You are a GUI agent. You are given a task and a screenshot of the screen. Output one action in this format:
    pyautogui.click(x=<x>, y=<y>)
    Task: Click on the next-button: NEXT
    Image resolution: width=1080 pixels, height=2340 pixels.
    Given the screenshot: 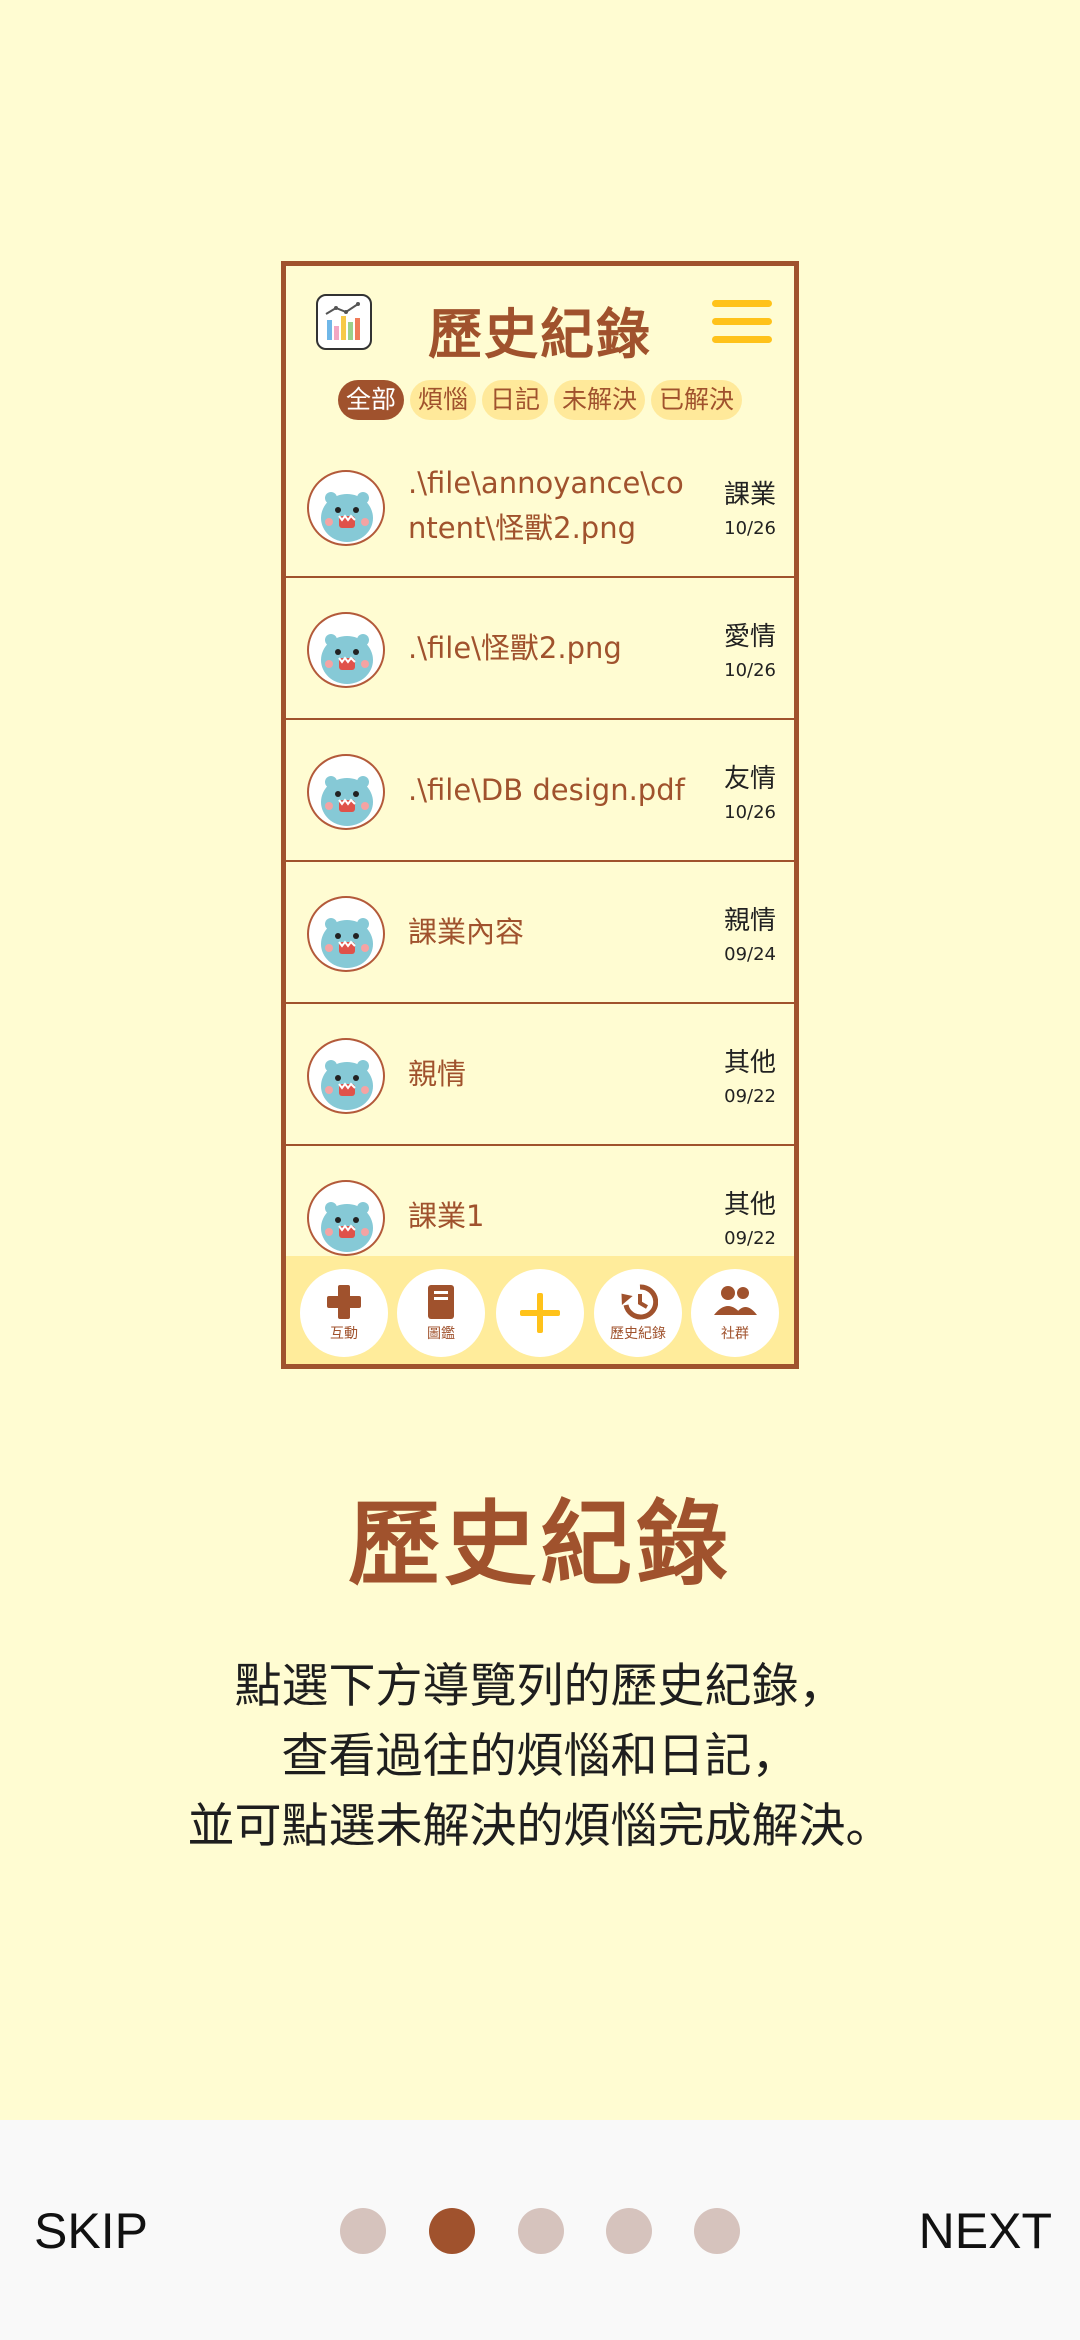 What is the action you would take?
    pyautogui.click(x=985, y=2231)
    